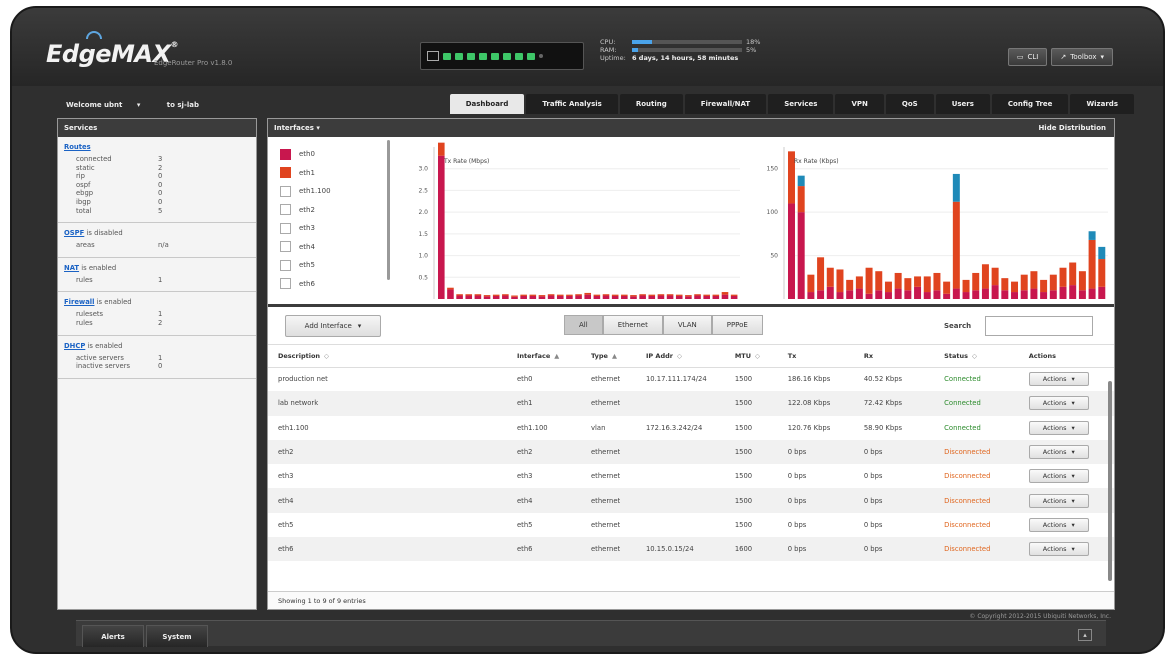  I want to click on hide-distribution-link: Hide Distribution, so click(1072, 128).